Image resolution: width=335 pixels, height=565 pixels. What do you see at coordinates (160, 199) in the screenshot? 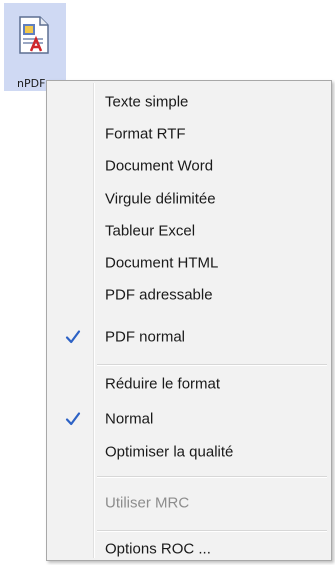
I see `menu-item-label: Virgule délimitée` at bounding box center [160, 199].